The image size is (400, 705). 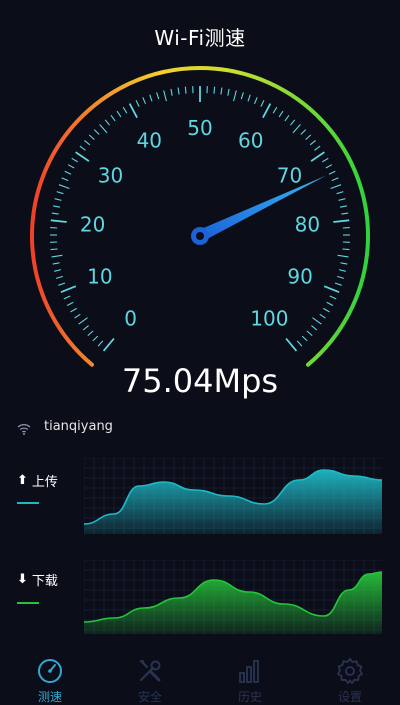 I want to click on gauge-tick-label: 90, so click(x=299, y=277).